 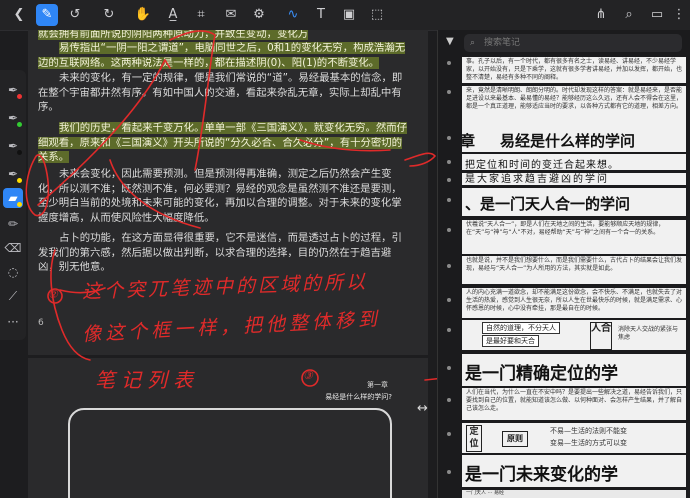 What do you see at coordinates (574, 438) in the screenshot?
I see `note-card-diagram: 定 位 原则 不易—生活的法则不能变 变易—生活的方式可以变` at bounding box center [574, 438].